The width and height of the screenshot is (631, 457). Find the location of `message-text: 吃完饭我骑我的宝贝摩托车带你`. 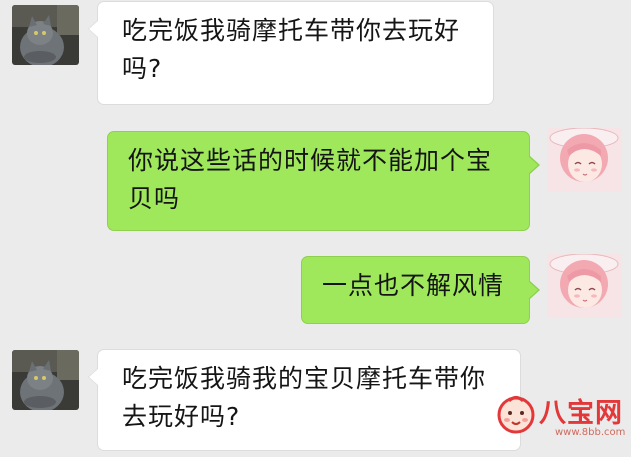

message-text: 吃完饭我骑我的宝贝摩托车带你 is located at coordinates (304, 378).